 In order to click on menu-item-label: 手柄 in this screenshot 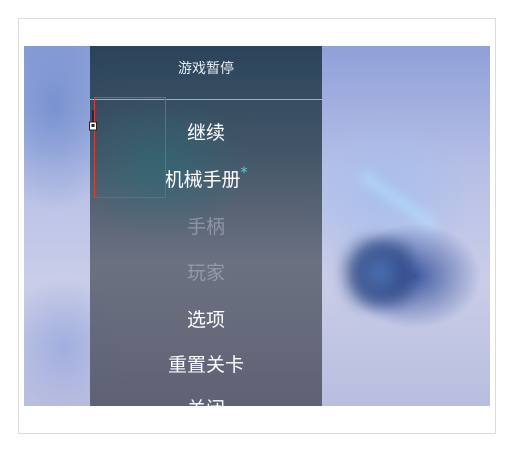, I will do `click(205, 227)`.